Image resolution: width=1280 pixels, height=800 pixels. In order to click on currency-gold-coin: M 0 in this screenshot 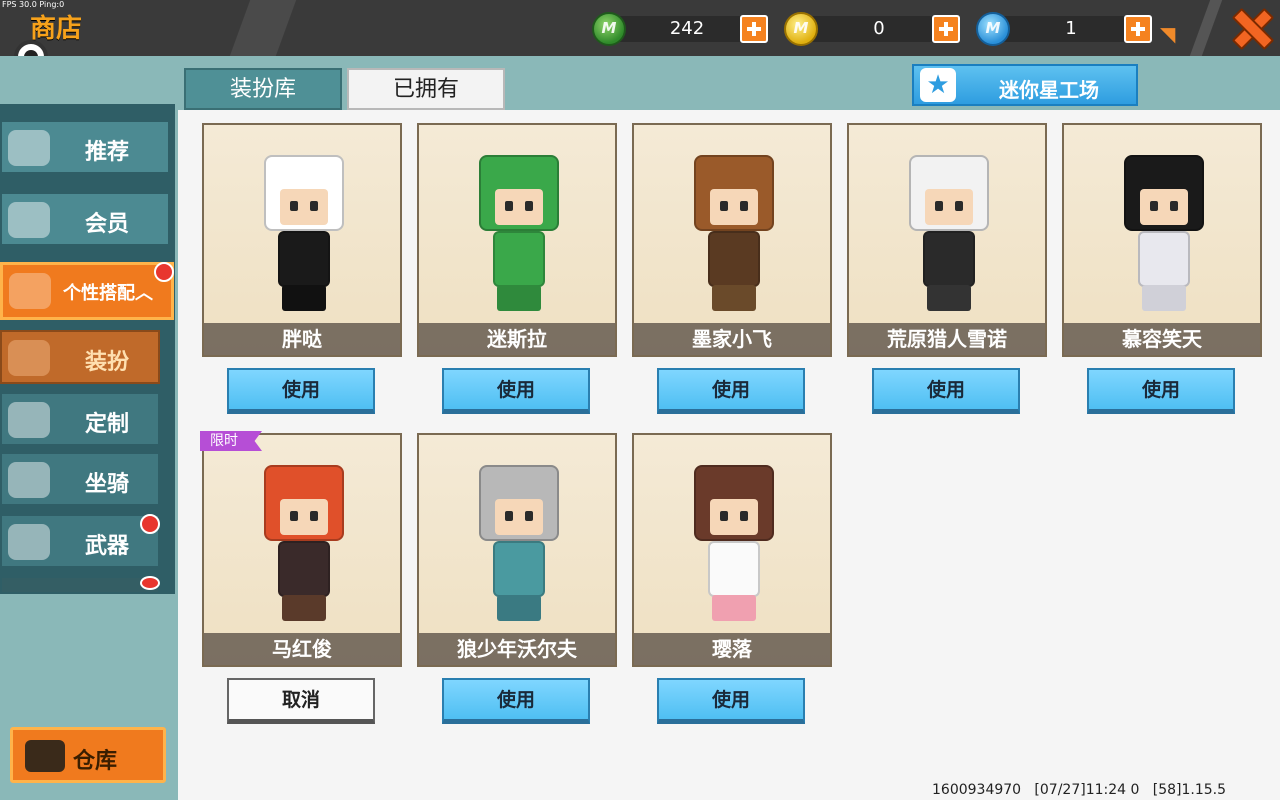, I will do `click(874, 29)`.